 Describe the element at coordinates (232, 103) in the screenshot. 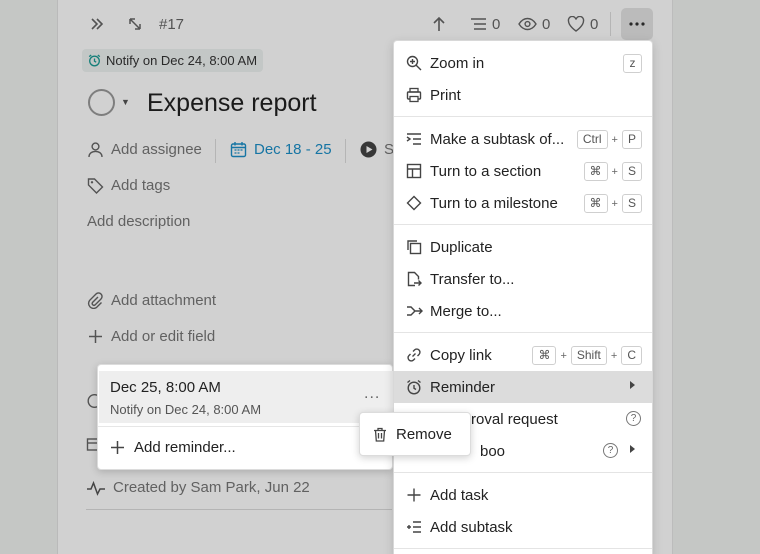

I see `task-title: Expense report` at that location.